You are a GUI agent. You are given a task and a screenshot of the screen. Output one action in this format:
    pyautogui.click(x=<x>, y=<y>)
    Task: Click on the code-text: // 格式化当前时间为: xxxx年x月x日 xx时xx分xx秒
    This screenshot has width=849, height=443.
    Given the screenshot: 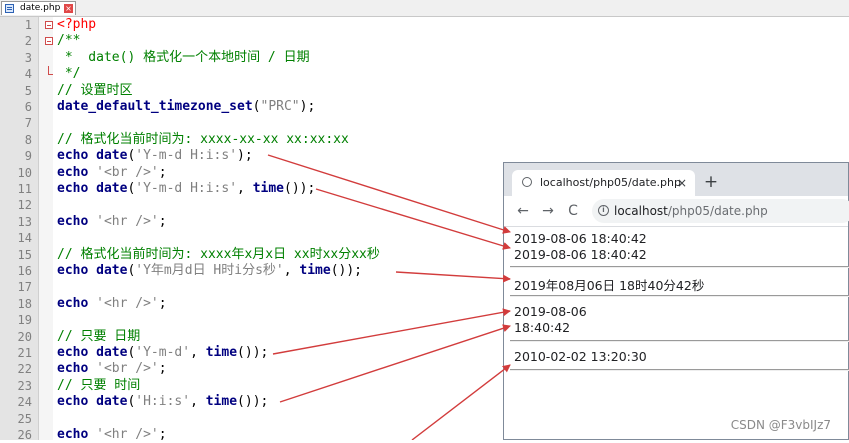 What is the action you would take?
    pyautogui.click(x=218, y=255)
    